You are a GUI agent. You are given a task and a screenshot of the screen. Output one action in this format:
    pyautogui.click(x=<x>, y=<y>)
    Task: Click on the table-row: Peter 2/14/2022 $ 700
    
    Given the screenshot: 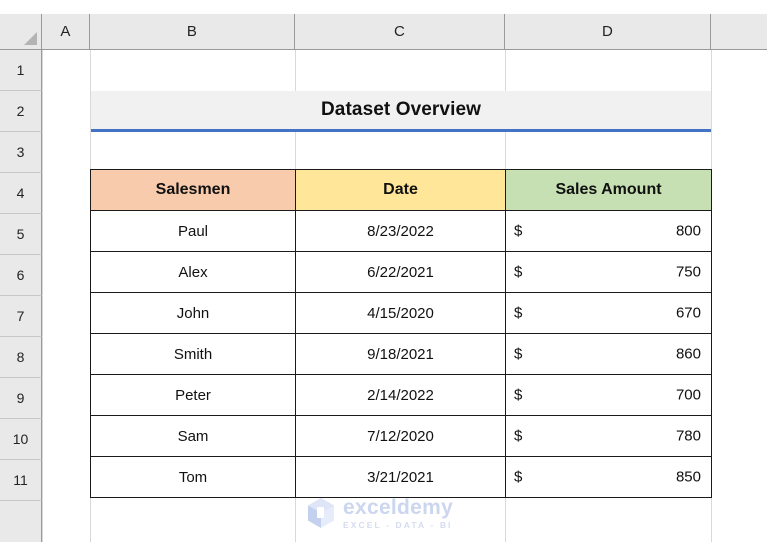 What is the action you would take?
    pyautogui.click(x=401, y=395)
    